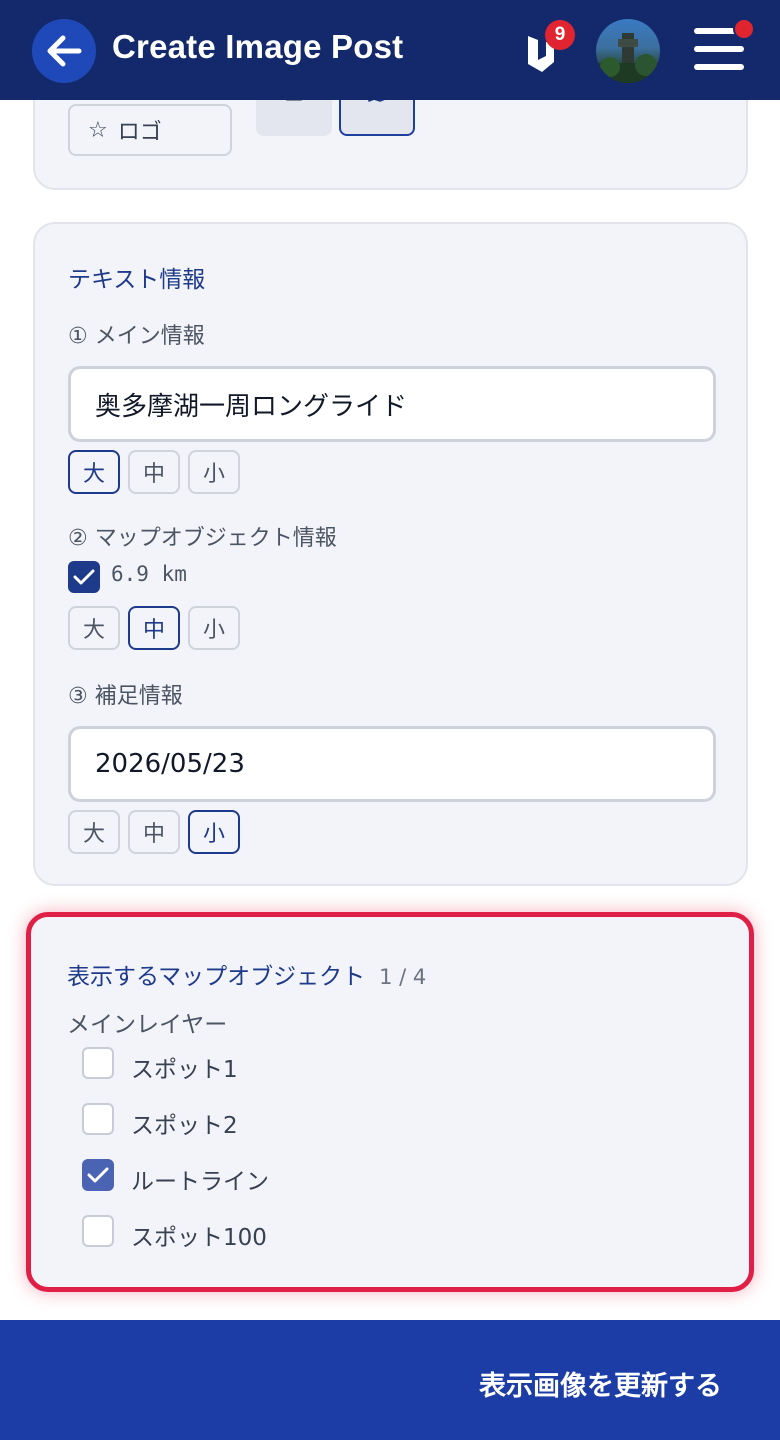 The width and height of the screenshot is (780, 1440). What do you see at coordinates (136, 336) in the screenshot?
I see `main-info-label: ① メイン情報` at bounding box center [136, 336].